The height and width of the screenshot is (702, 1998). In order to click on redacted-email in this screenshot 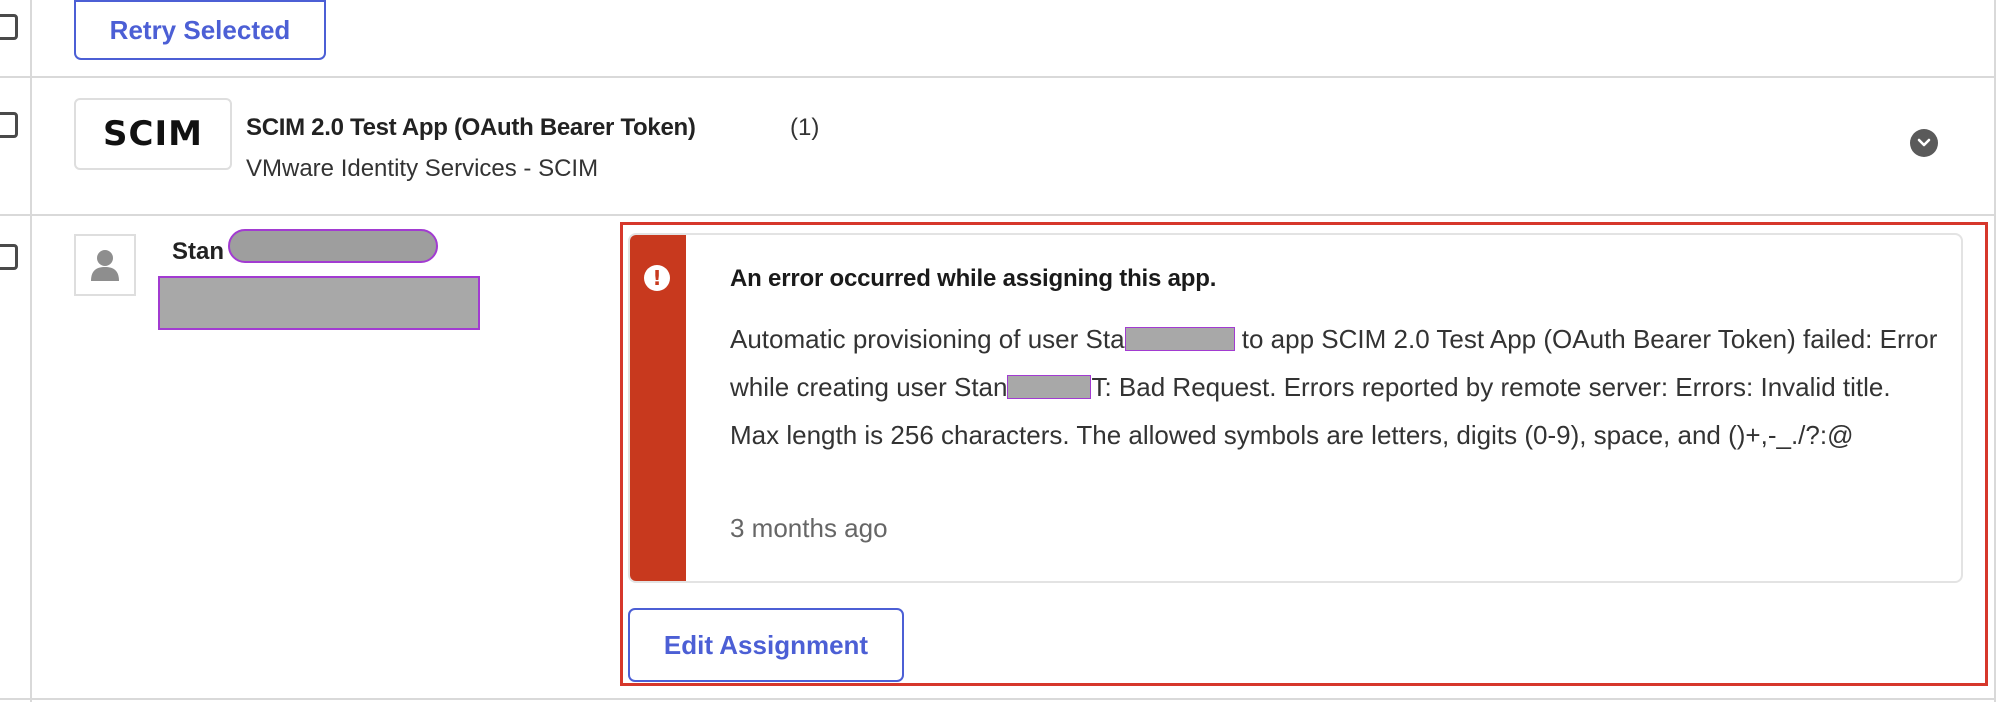, I will do `click(319, 303)`.